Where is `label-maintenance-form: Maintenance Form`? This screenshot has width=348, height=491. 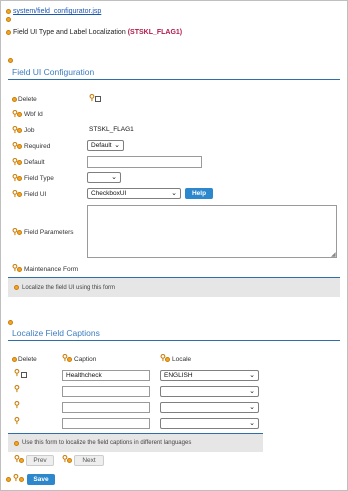
label-maintenance-form: Maintenance Form is located at coordinates (51, 269).